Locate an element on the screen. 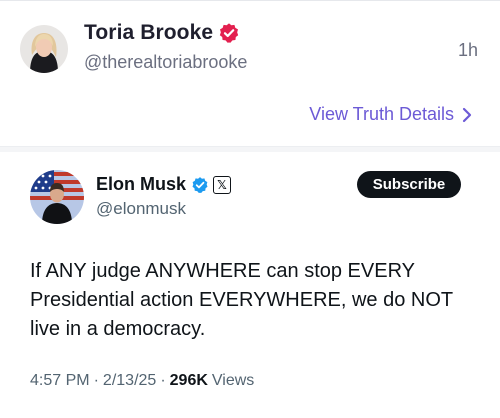  x-logo-icon: 𝕏 is located at coordinates (222, 184).